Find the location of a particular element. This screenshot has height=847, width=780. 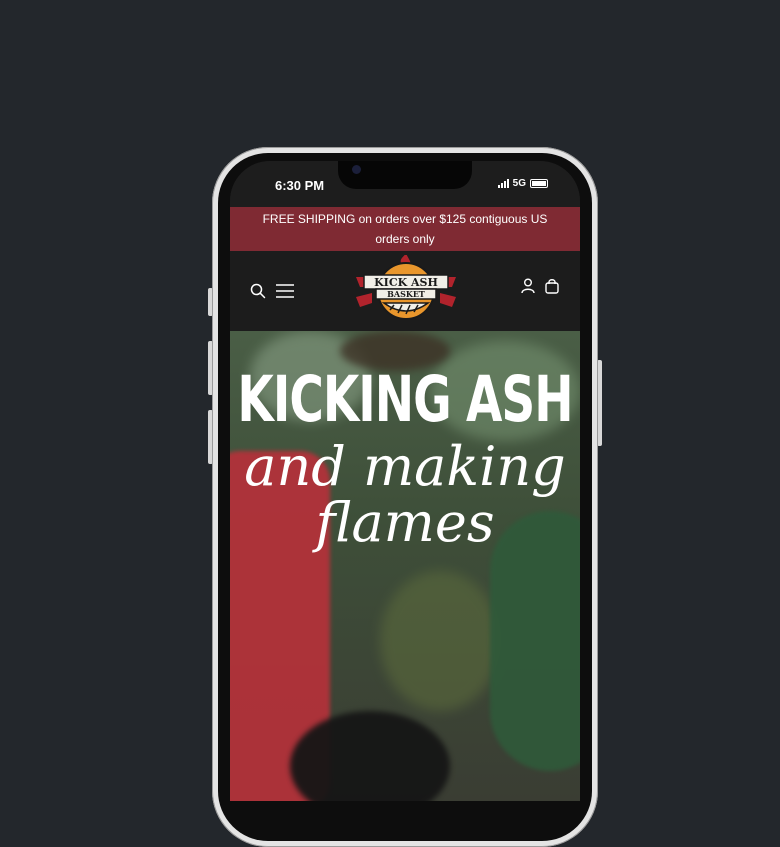

hero-script-text: and making flames is located at coordinates (405, 495).